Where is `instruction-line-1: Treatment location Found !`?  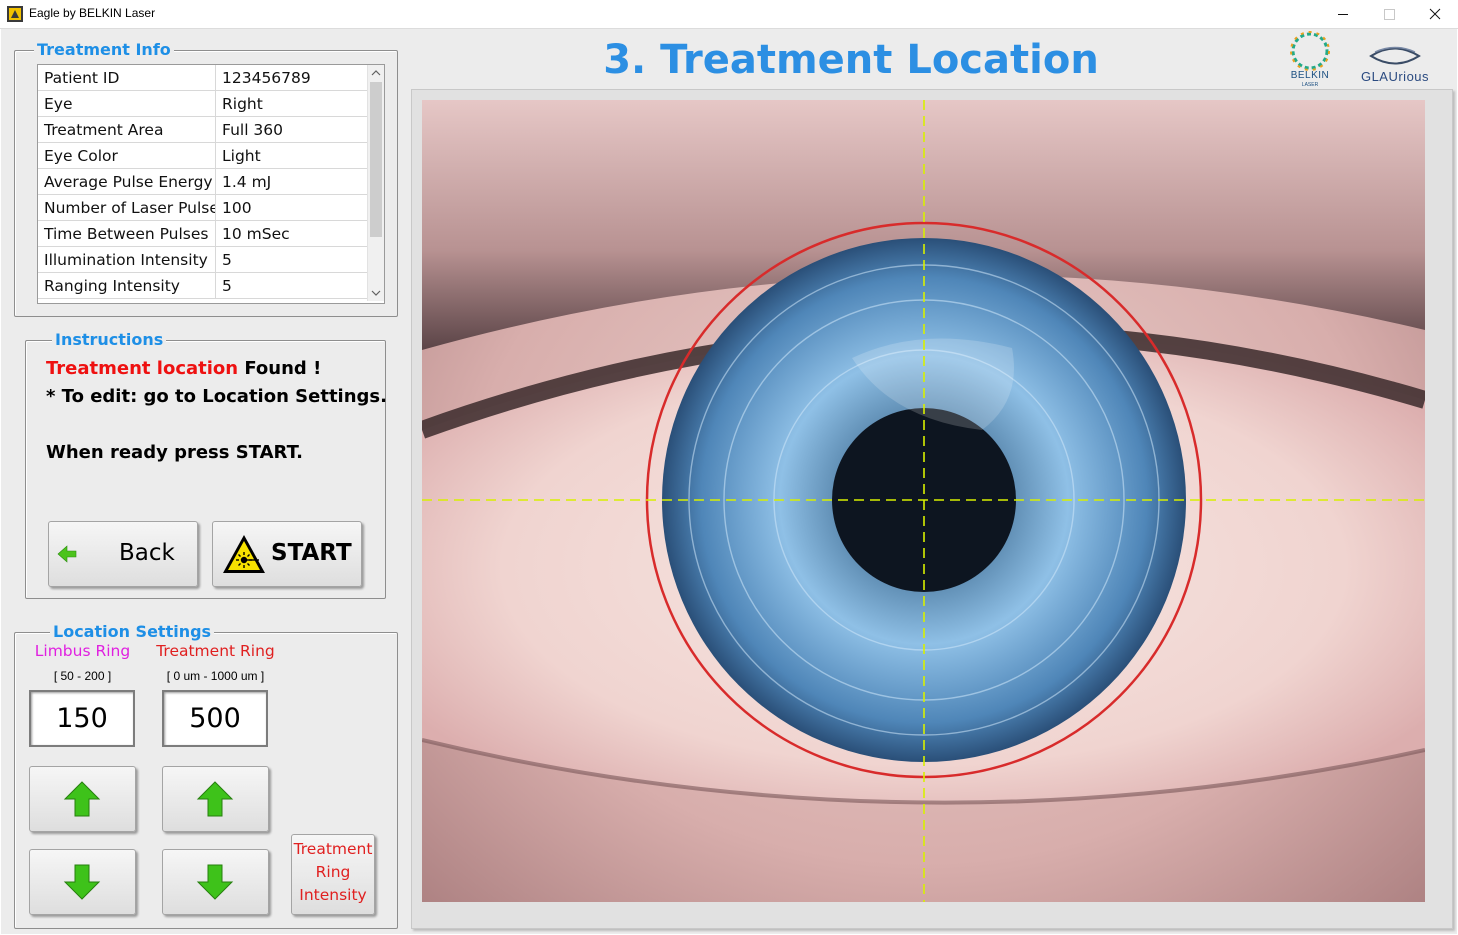
instruction-line-1: Treatment location Found ! is located at coordinates (183, 368).